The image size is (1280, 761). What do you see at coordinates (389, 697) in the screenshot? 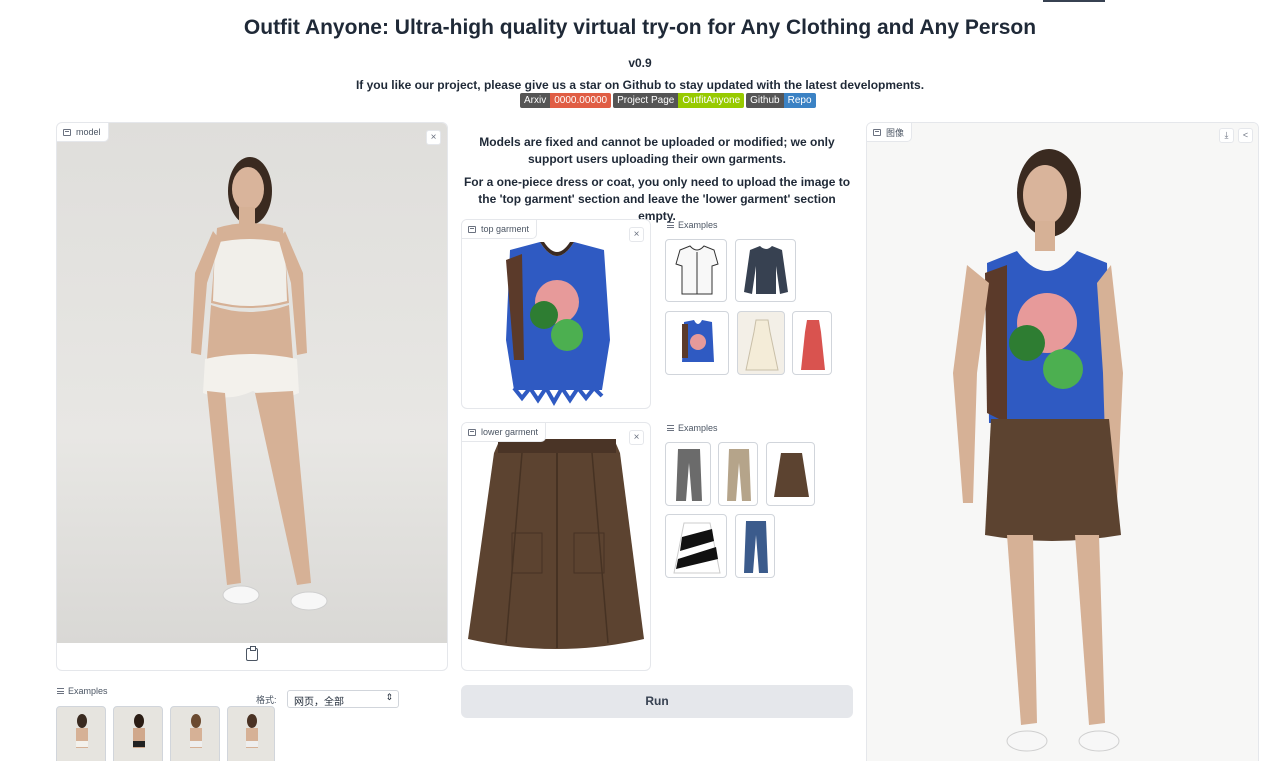
I see `chevron-updown-icon: ⇕` at bounding box center [389, 697].